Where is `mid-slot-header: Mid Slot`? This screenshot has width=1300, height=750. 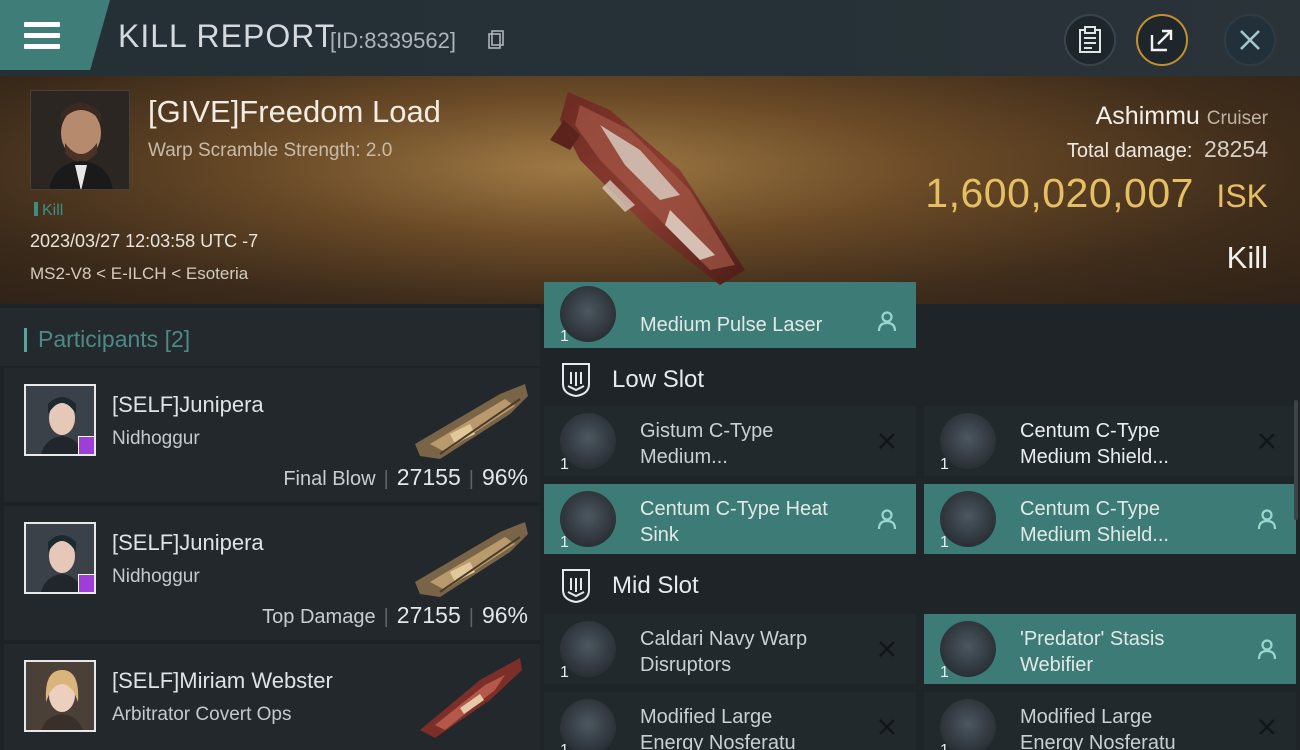 mid-slot-header: Mid Slot is located at coordinates (920, 586).